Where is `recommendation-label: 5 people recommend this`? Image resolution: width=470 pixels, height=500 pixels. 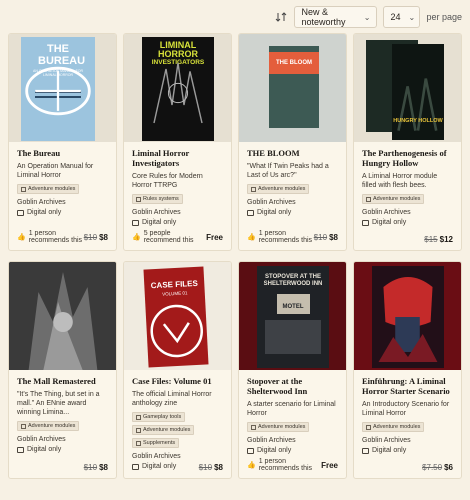 recommendation-label: 5 people recommend this is located at coordinates (168, 237).